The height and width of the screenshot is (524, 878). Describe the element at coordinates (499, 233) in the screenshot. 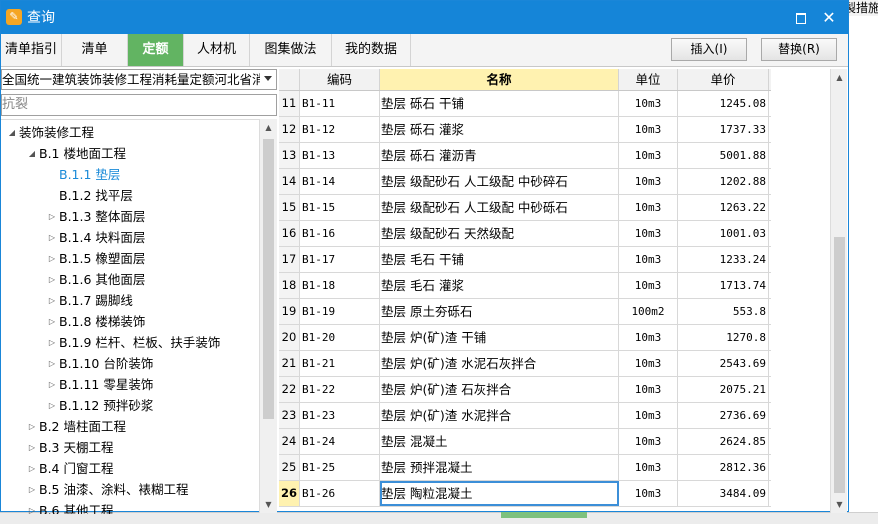

I see `cell-name: 垫层 级配砂石 天然级配` at that location.